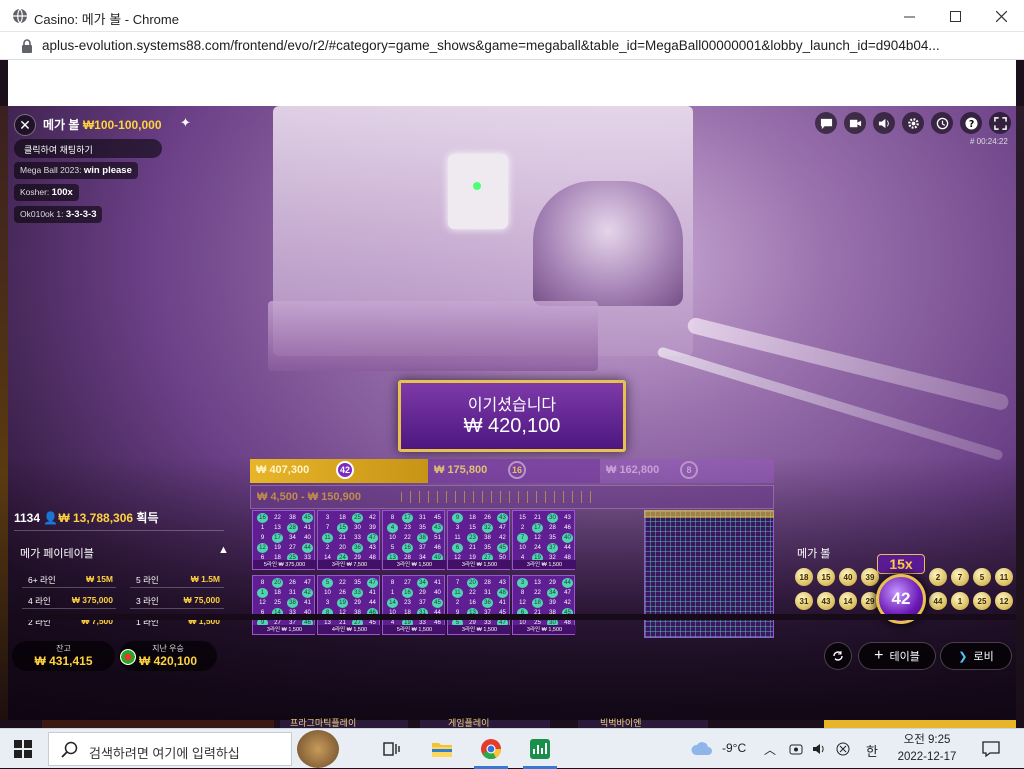  I want to click on game-title: 메가 볼 ₩100-100,000, so click(102, 124).